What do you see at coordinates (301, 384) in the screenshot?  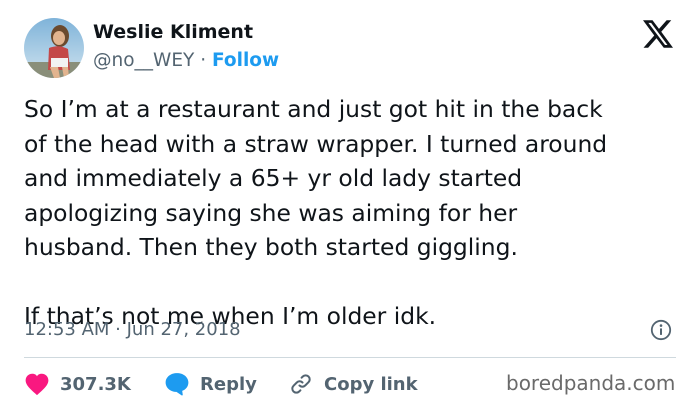 I see `link-icon` at bounding box center [301, 384].